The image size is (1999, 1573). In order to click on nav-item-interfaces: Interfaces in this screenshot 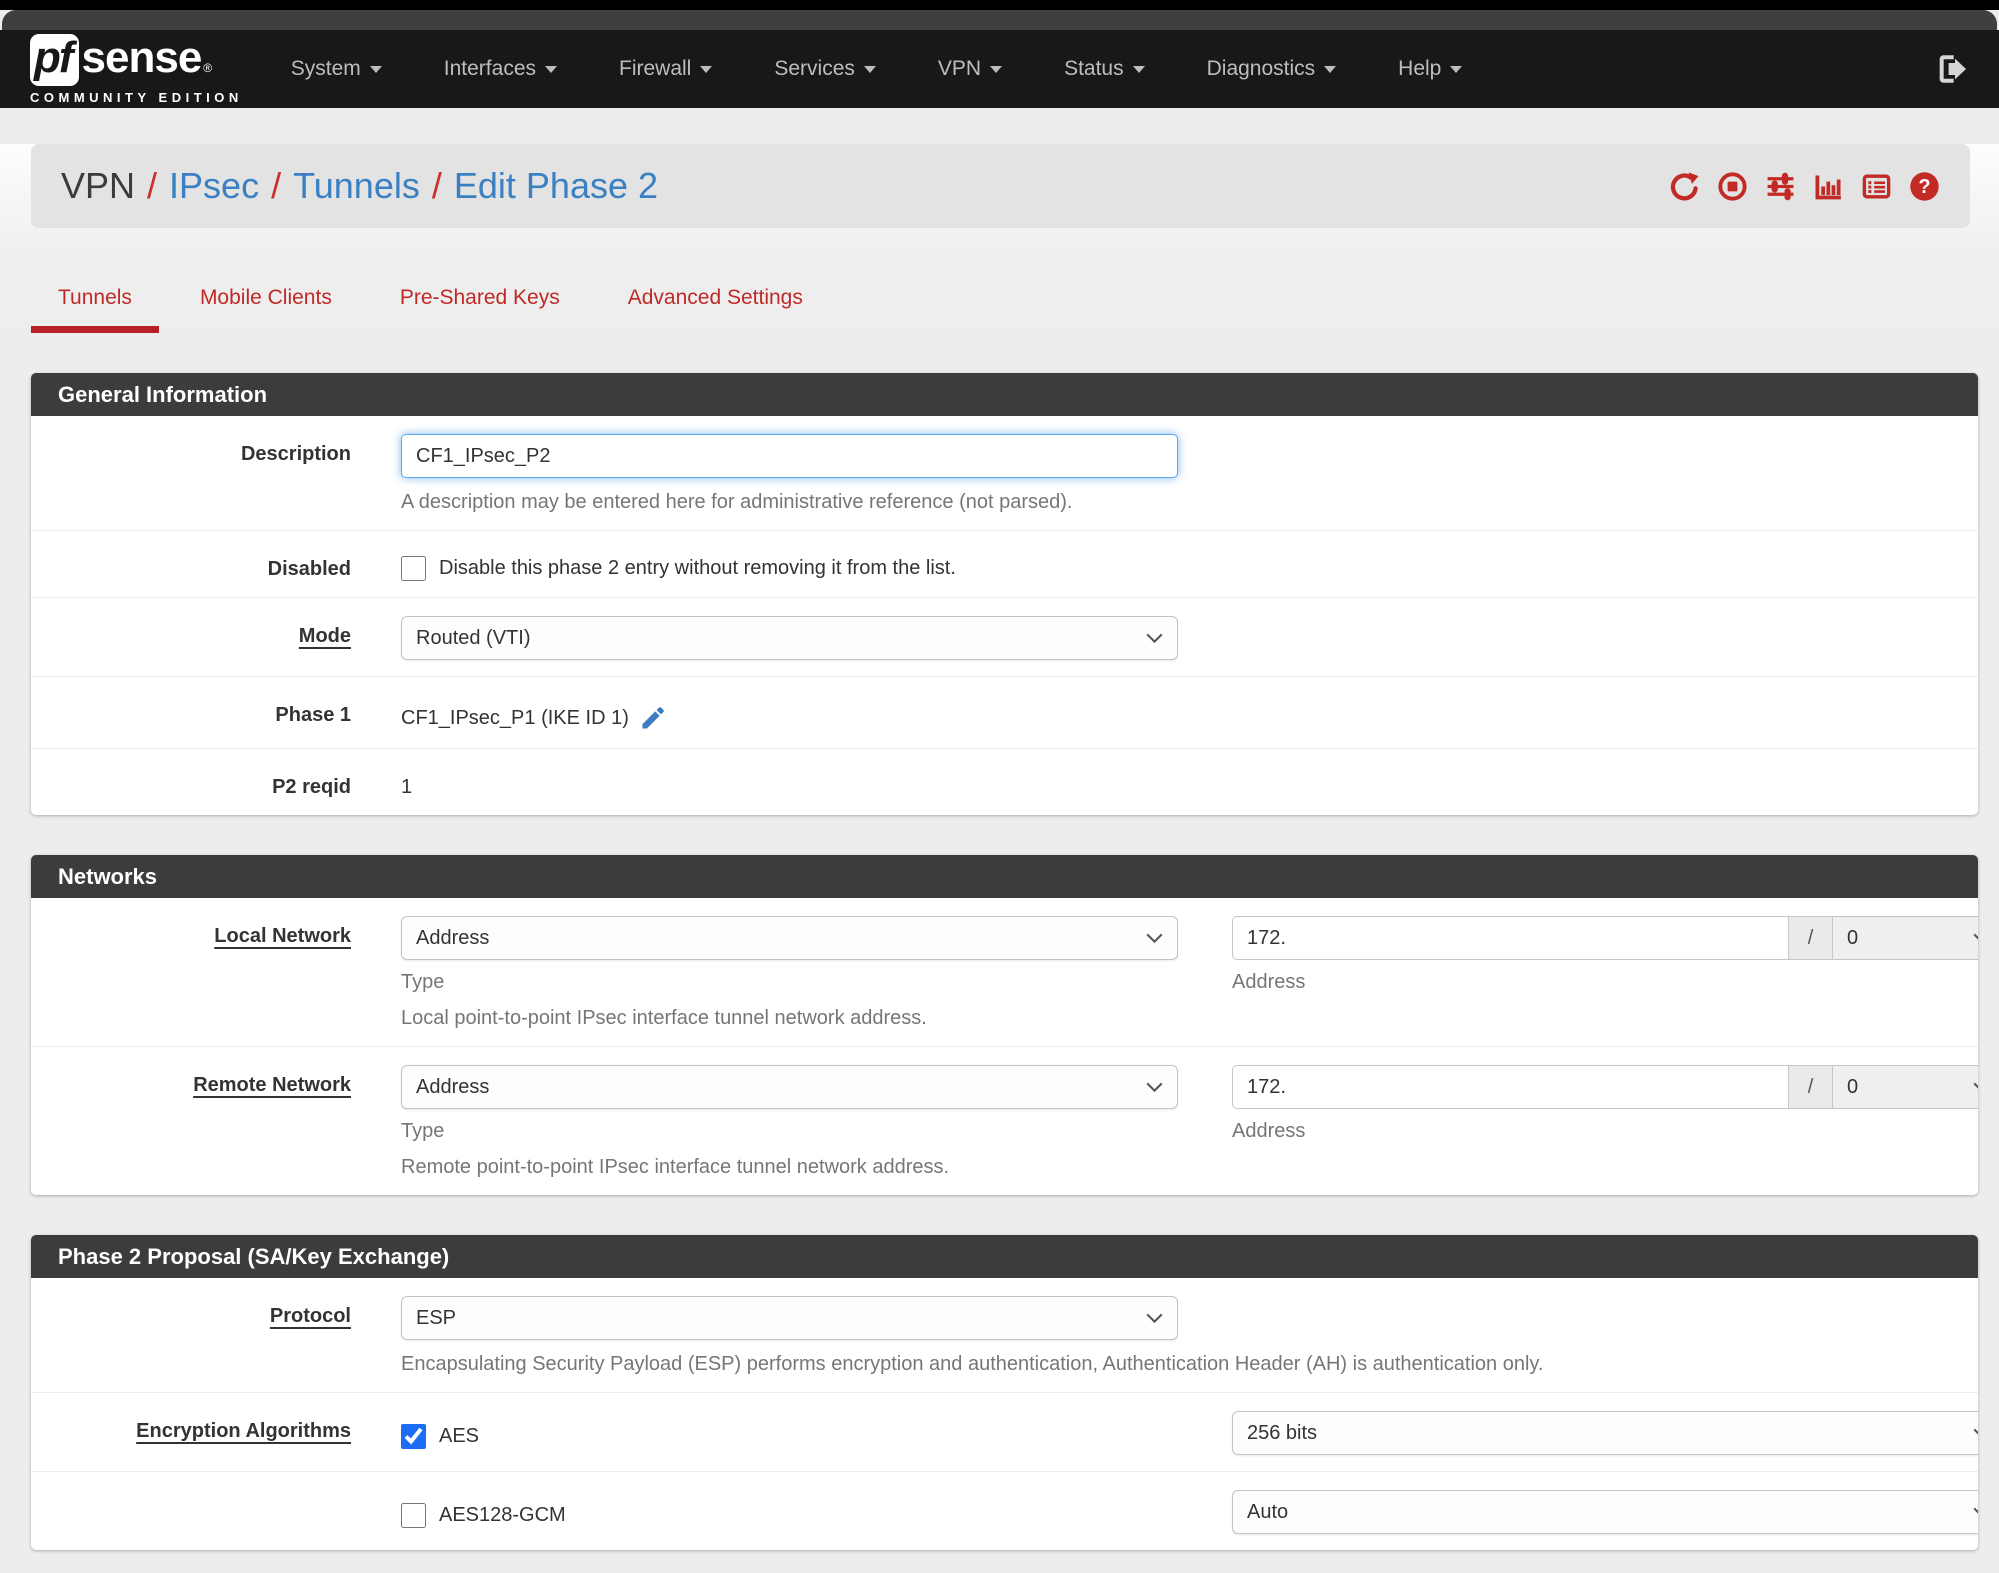, I will do `click(500, 69)`.